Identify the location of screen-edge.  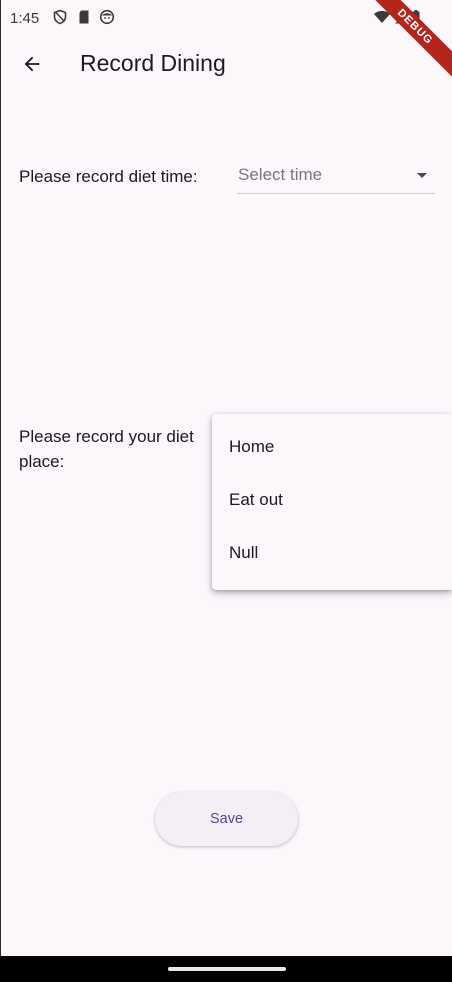
(0, 478).